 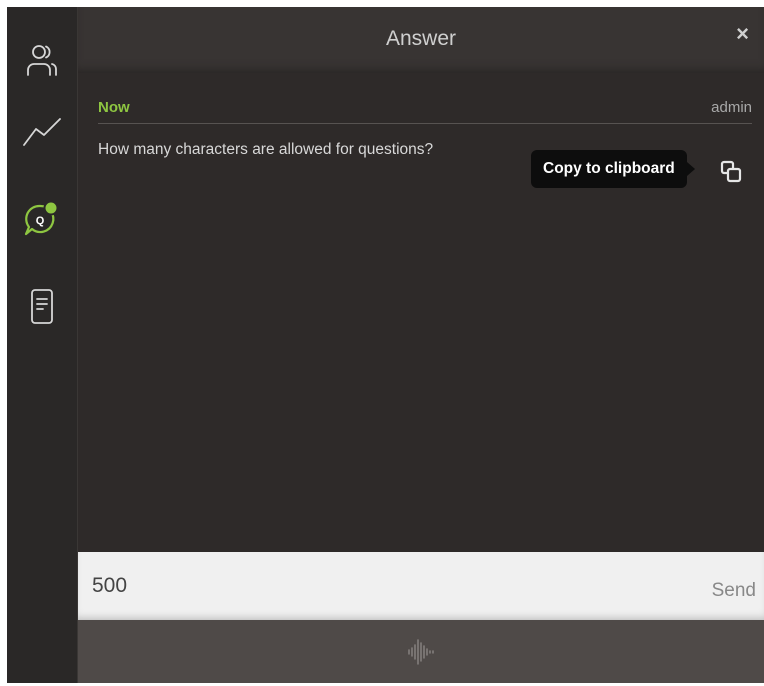 What do you see at coordinates (42, 345) in the screenshot?
I see `sidebar: Q` at bounding box center [42, 345].